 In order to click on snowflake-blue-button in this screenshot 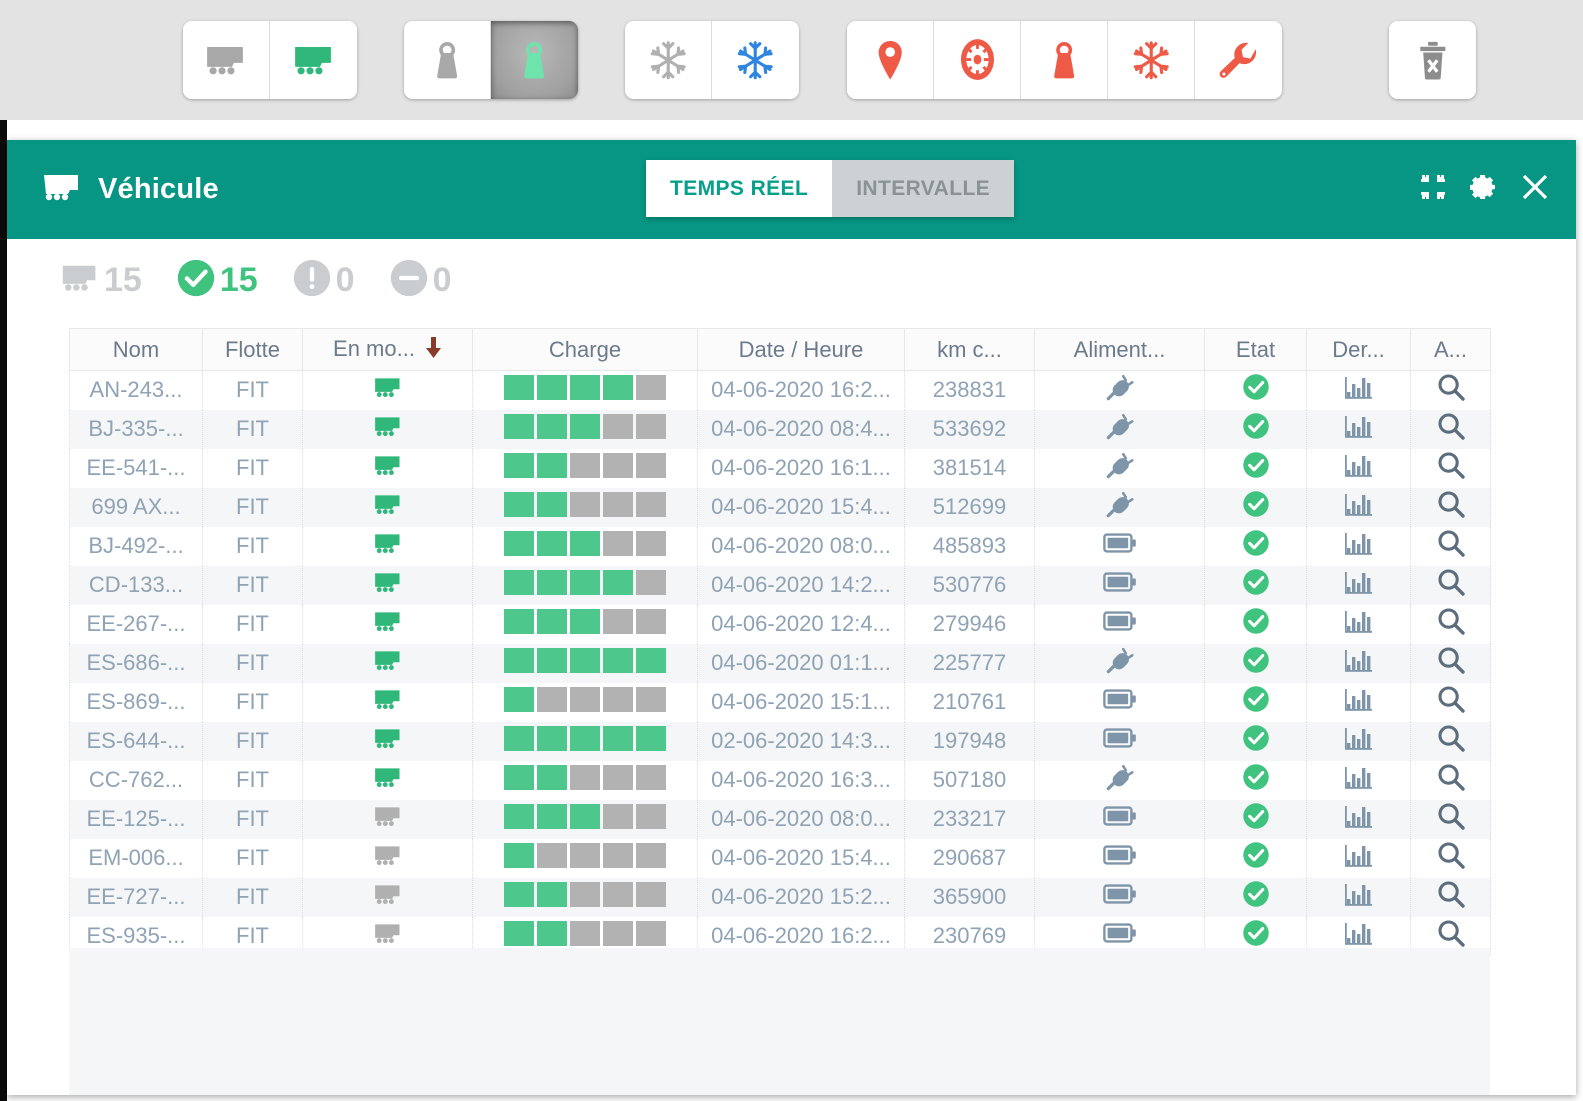, I will do `click(755, 60)`.